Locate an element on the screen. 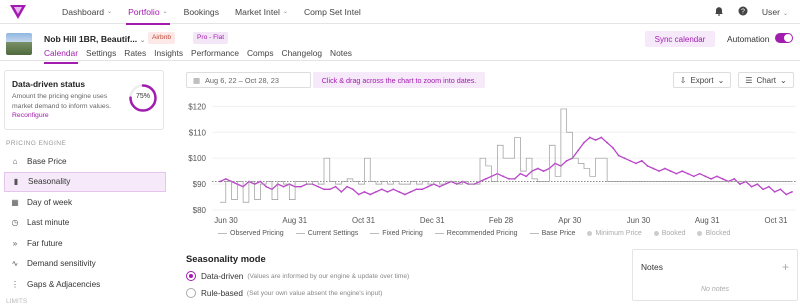 The width and height of the screenshot is (800, 305). listing-thumbnail is located at coordinates (19, 44).